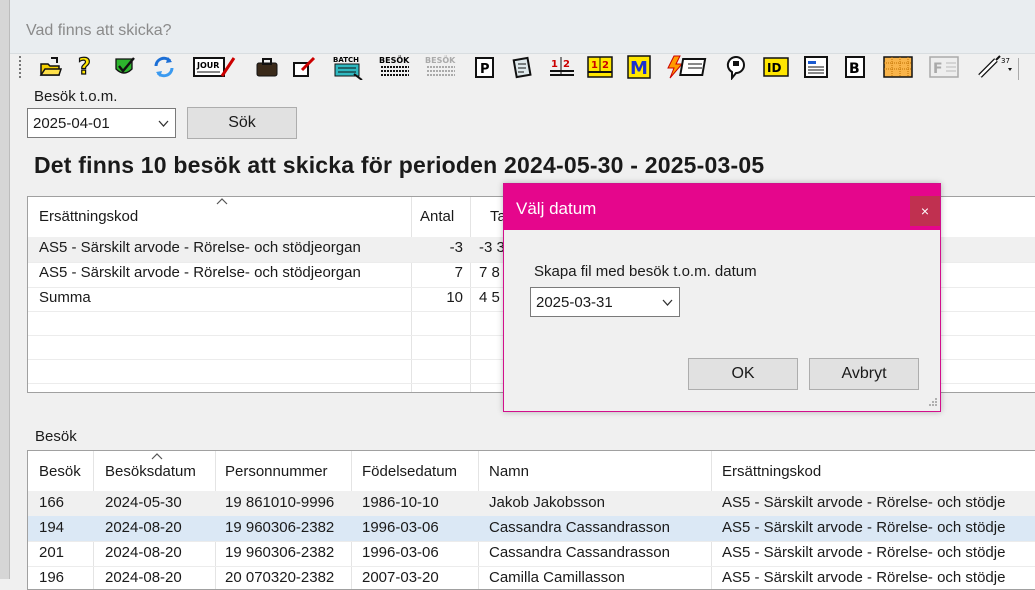 The height and width of the screenshot is (590, 1035). I want to click on cell-kod: Summa, so click(65, 297).